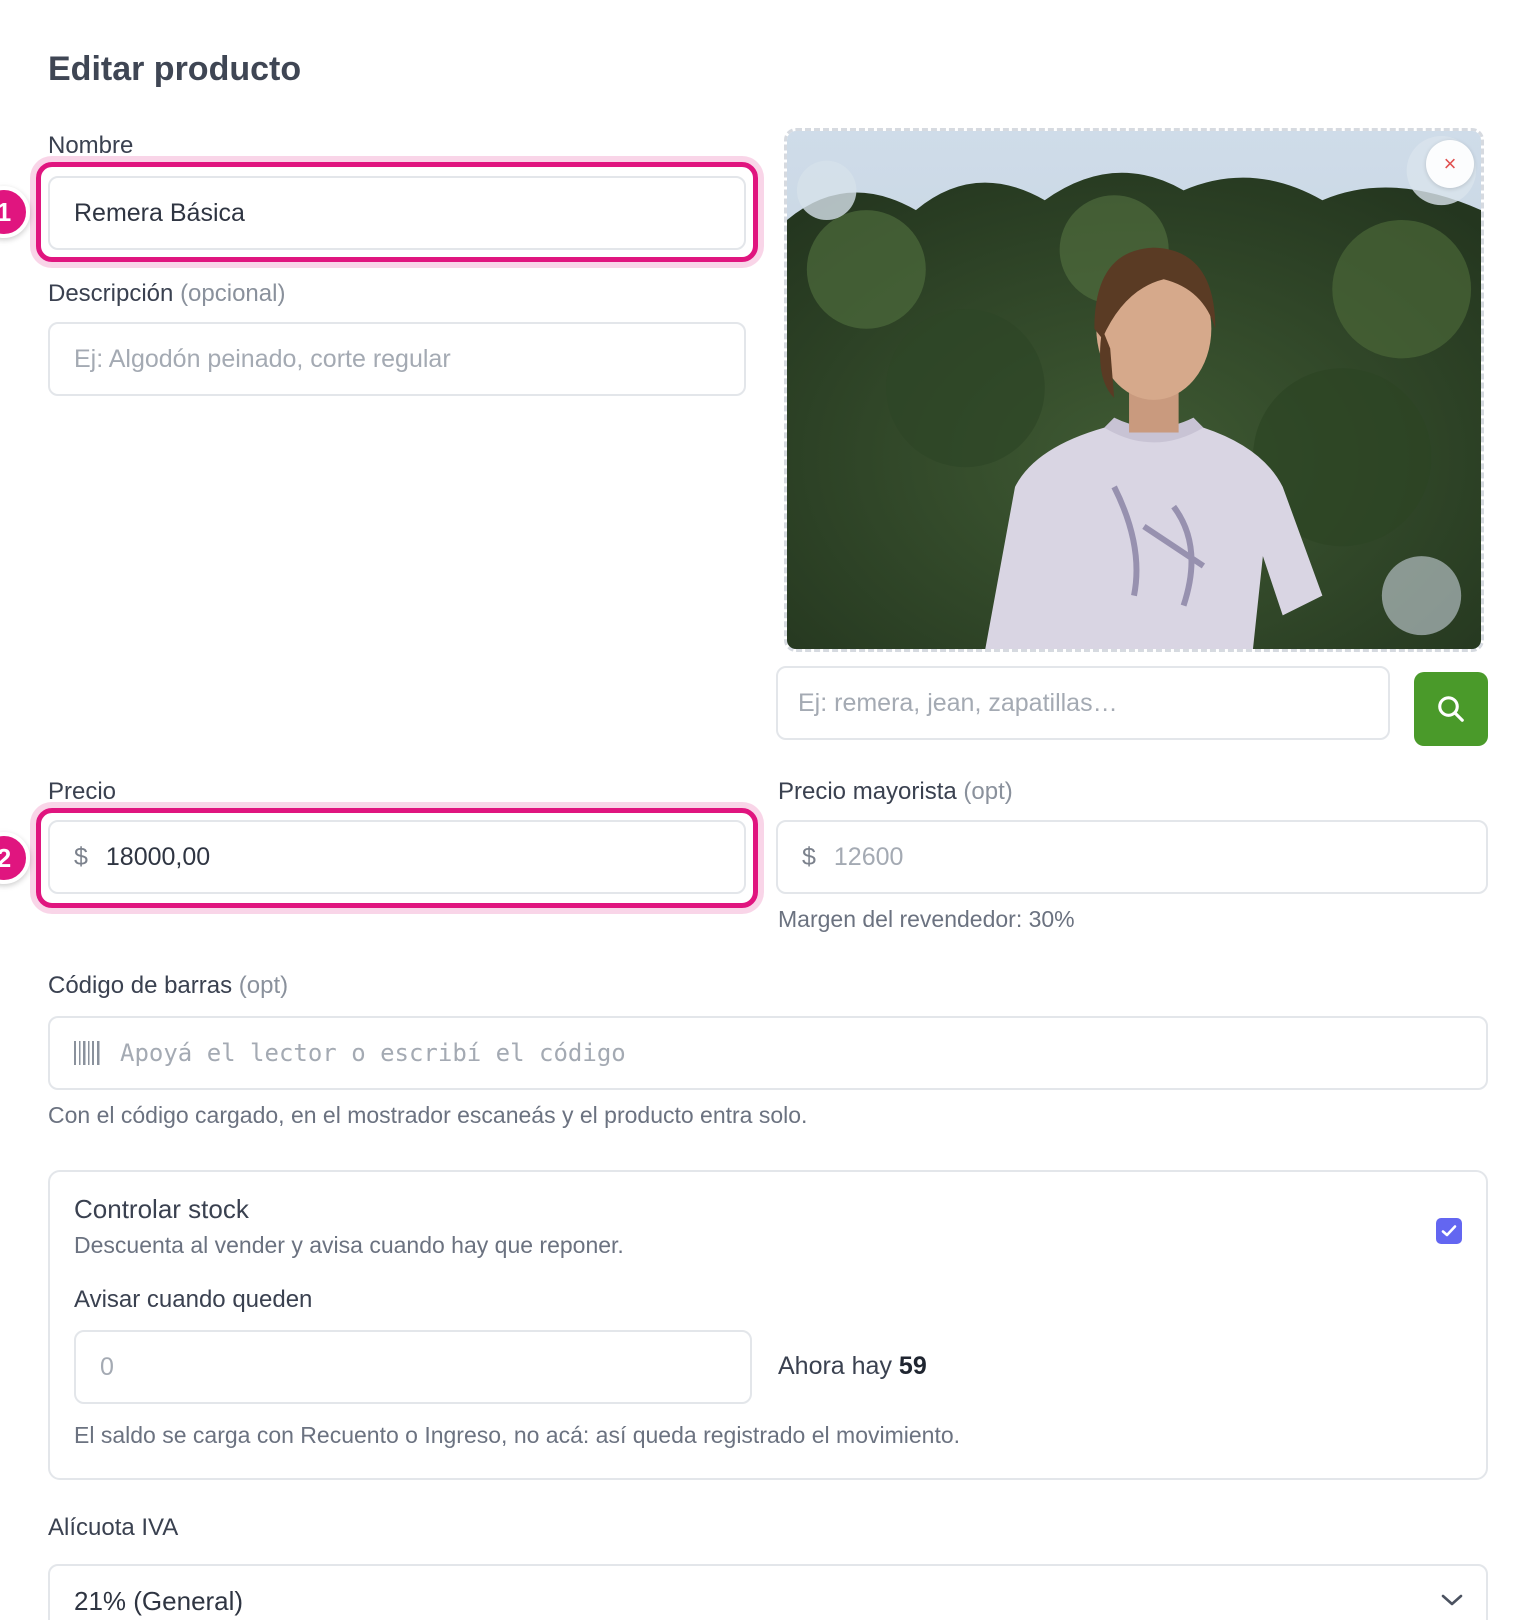  Describe the element at coordinates (161, 1209) in the screenshot. I see `stock-title: Controlar stock` at that location.